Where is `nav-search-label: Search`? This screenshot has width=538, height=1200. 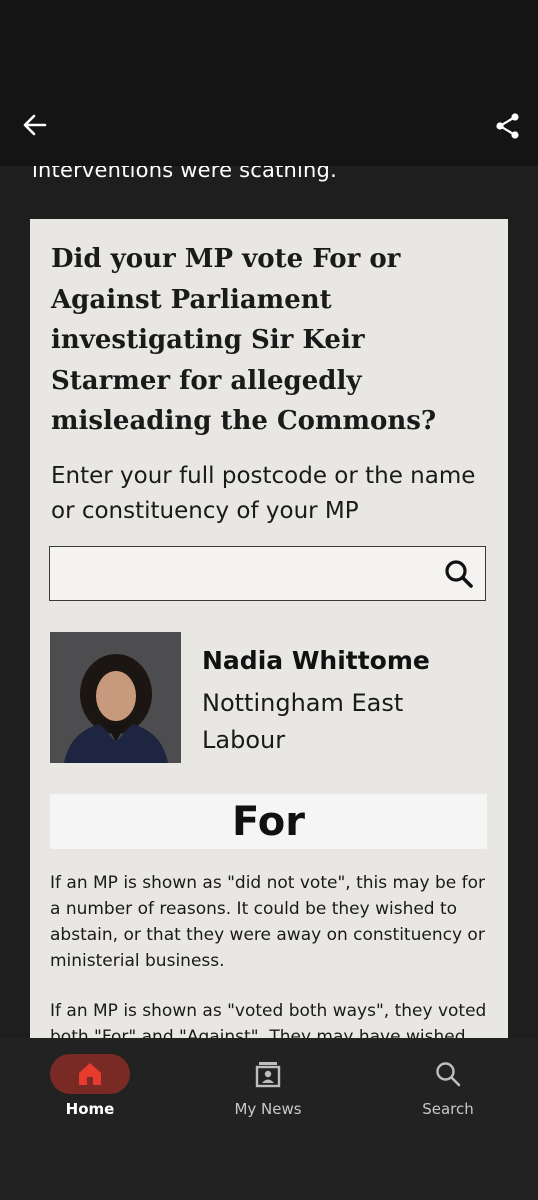
nav-search-label: Search is located at coordinates (448, 1109).